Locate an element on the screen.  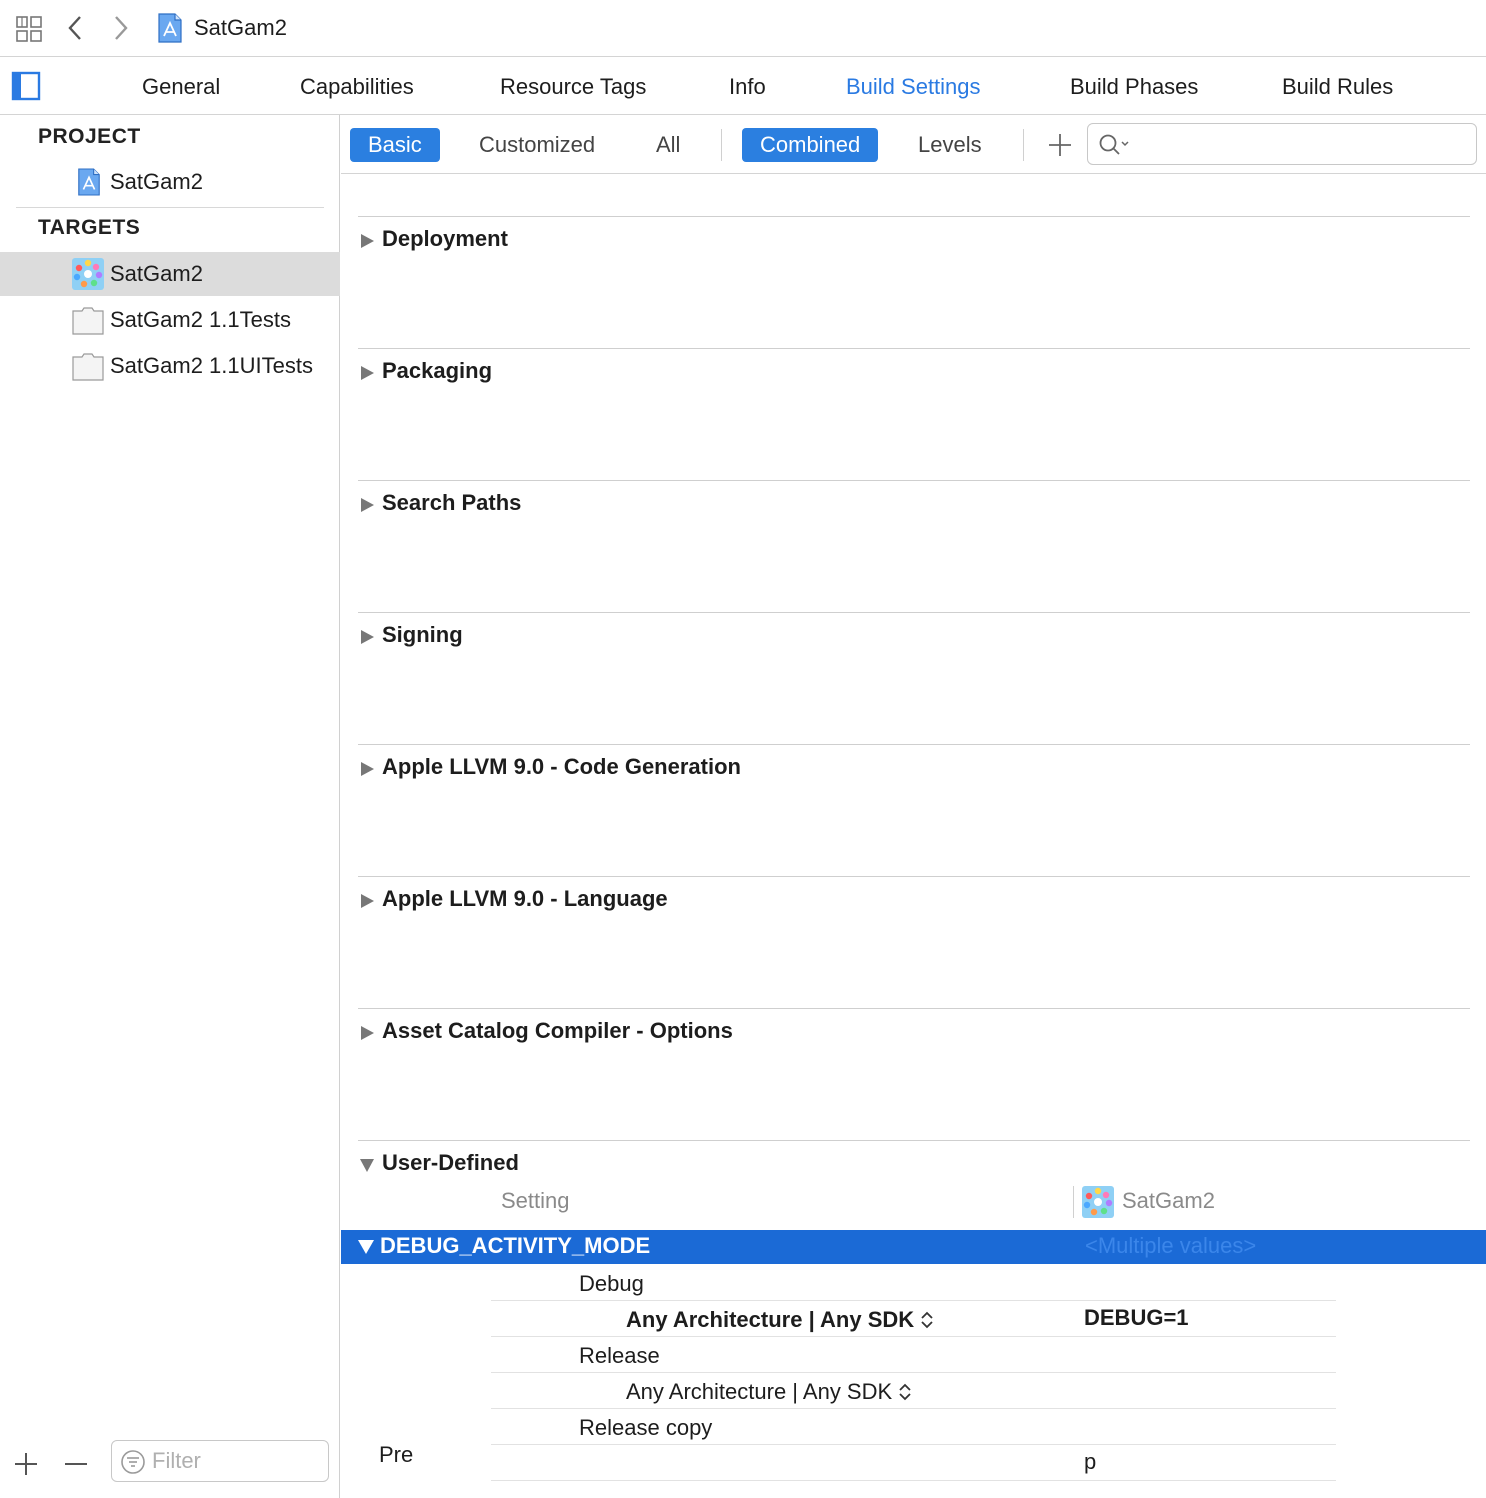
view-combined-button: Combined is located at coordinates (810, 145).